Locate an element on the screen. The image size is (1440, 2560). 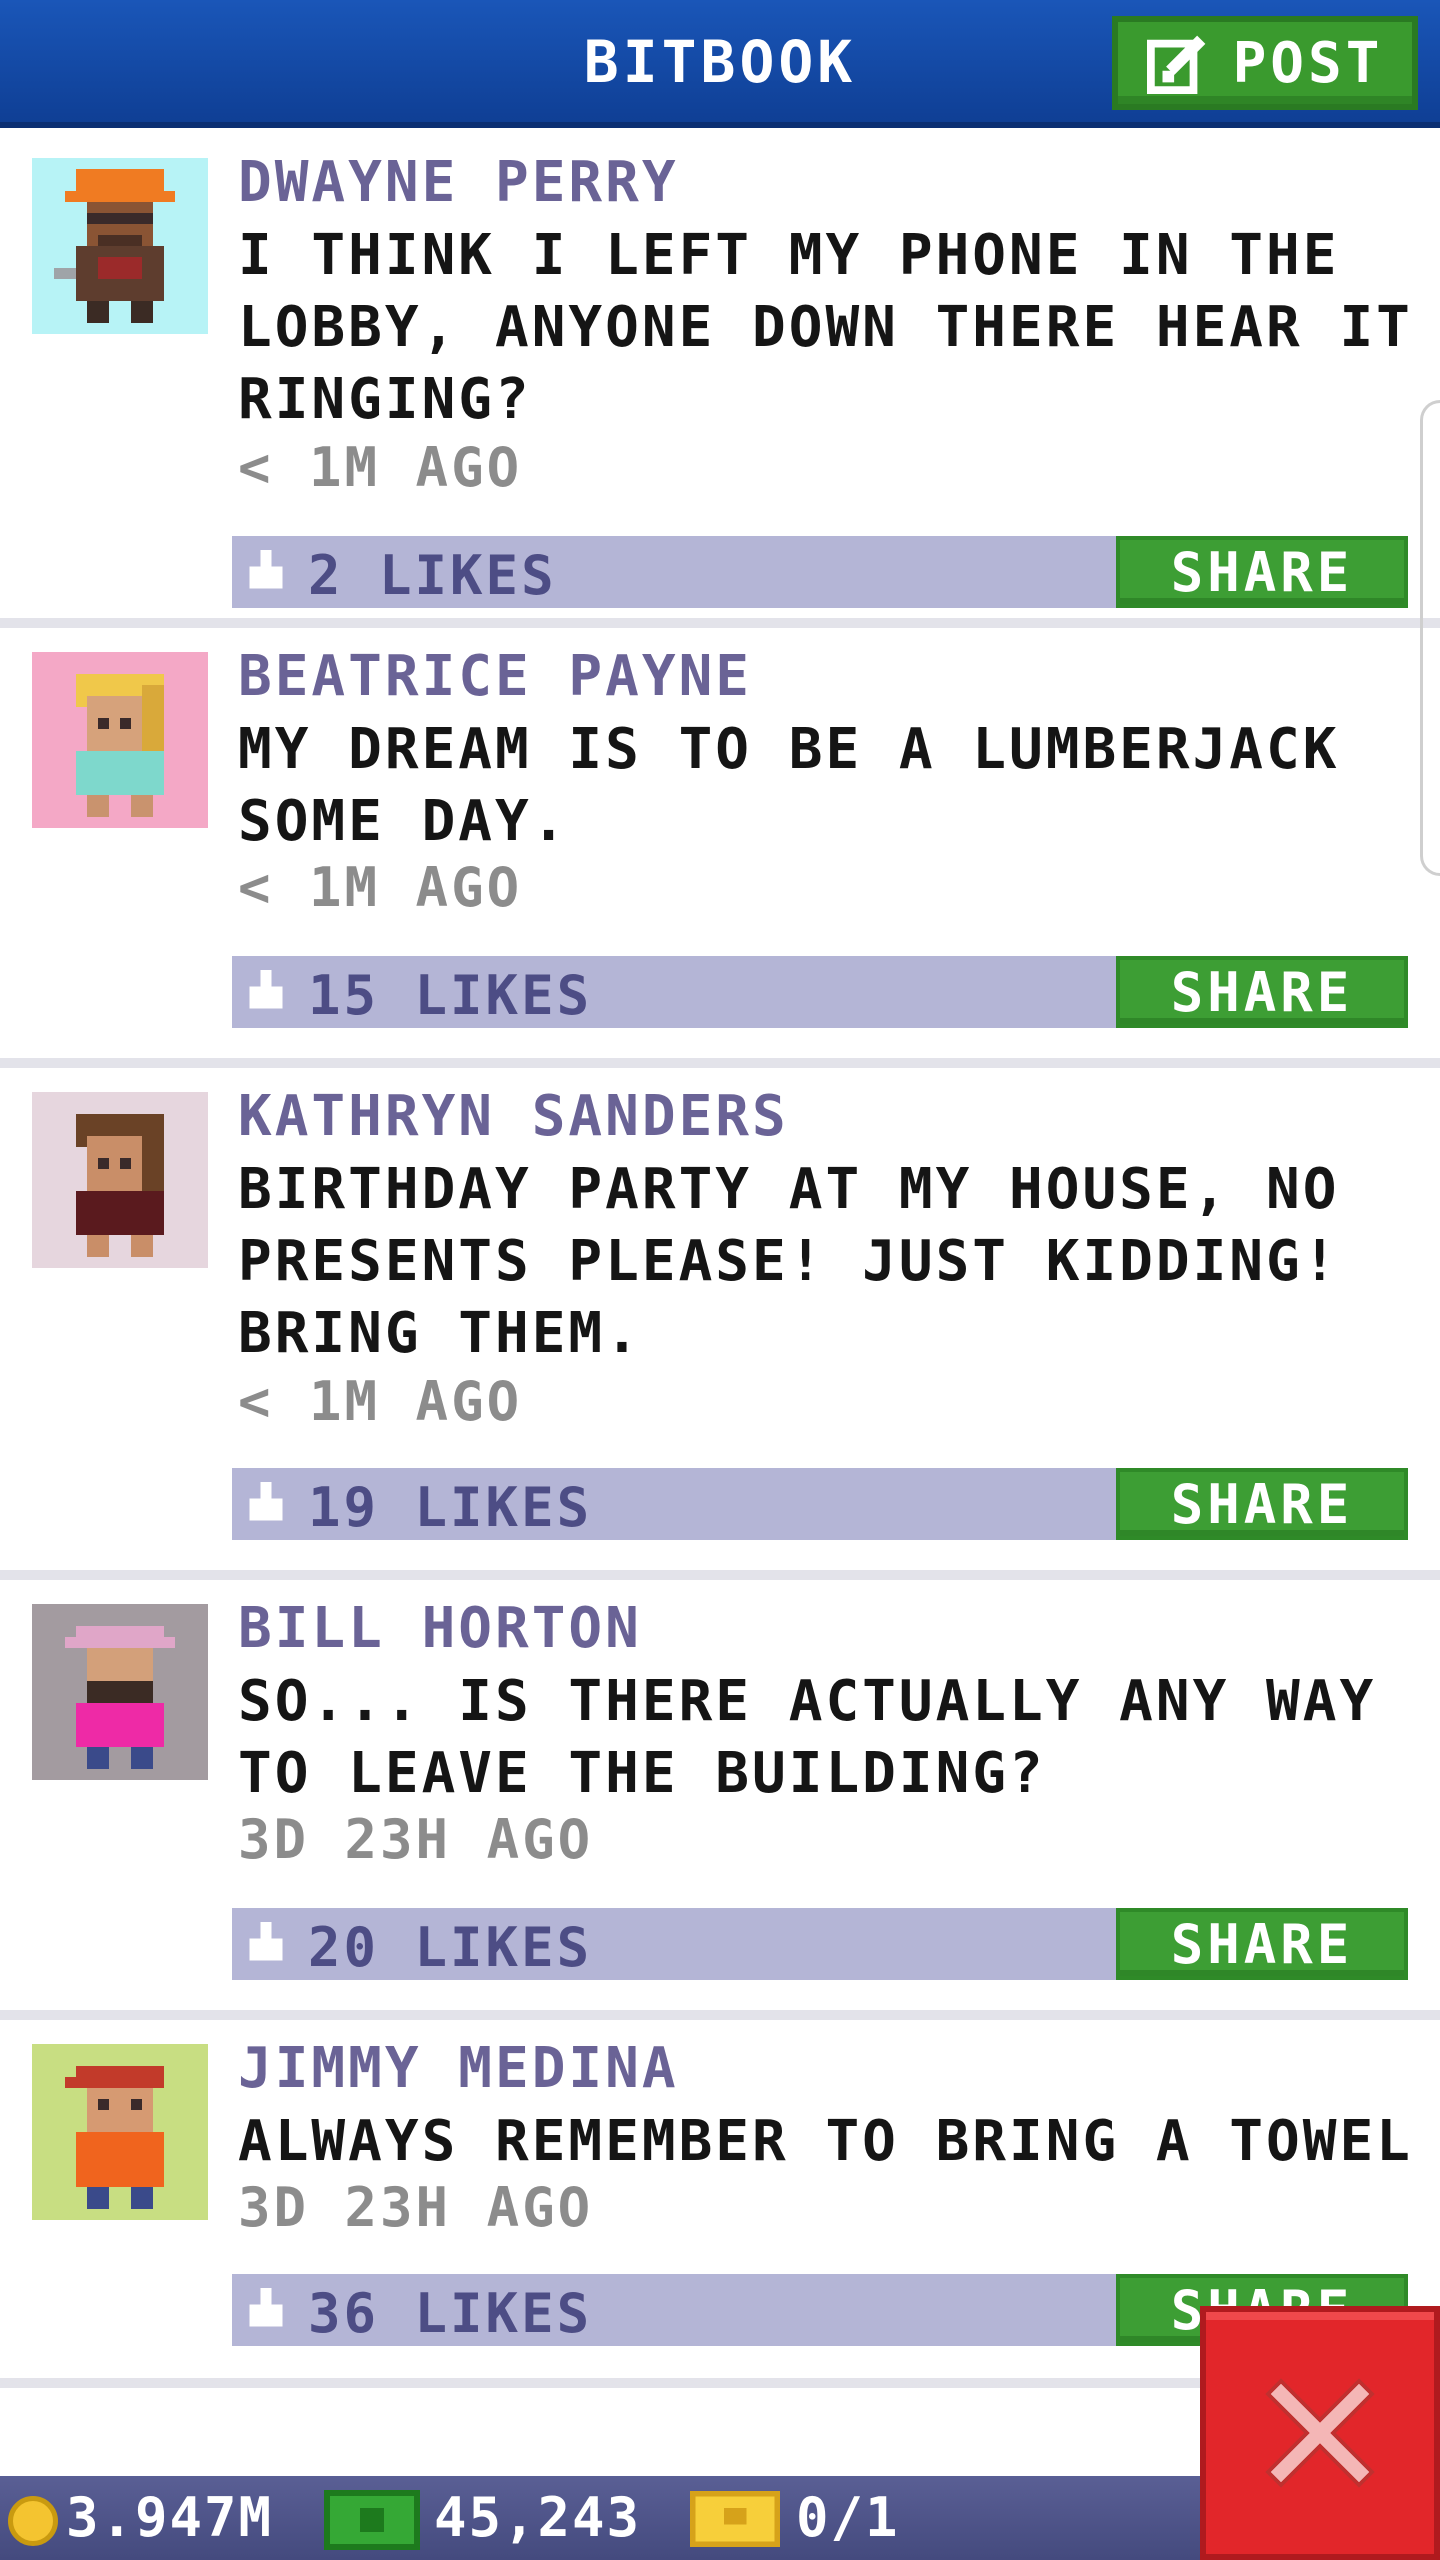
close-icon is located at coordinates (1320, 2433).